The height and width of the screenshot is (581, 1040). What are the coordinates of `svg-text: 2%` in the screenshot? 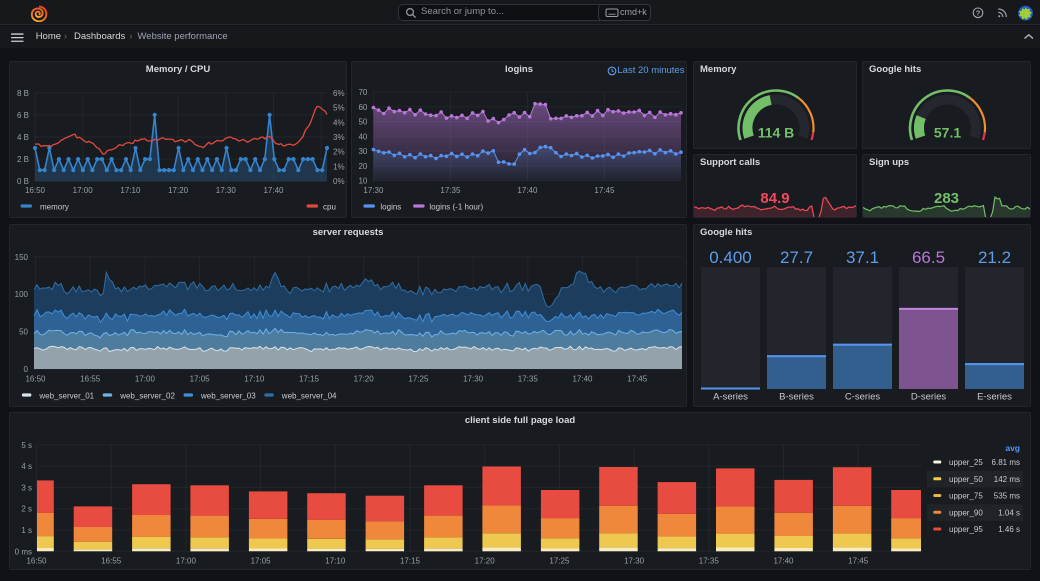 It's located at (339, 152).